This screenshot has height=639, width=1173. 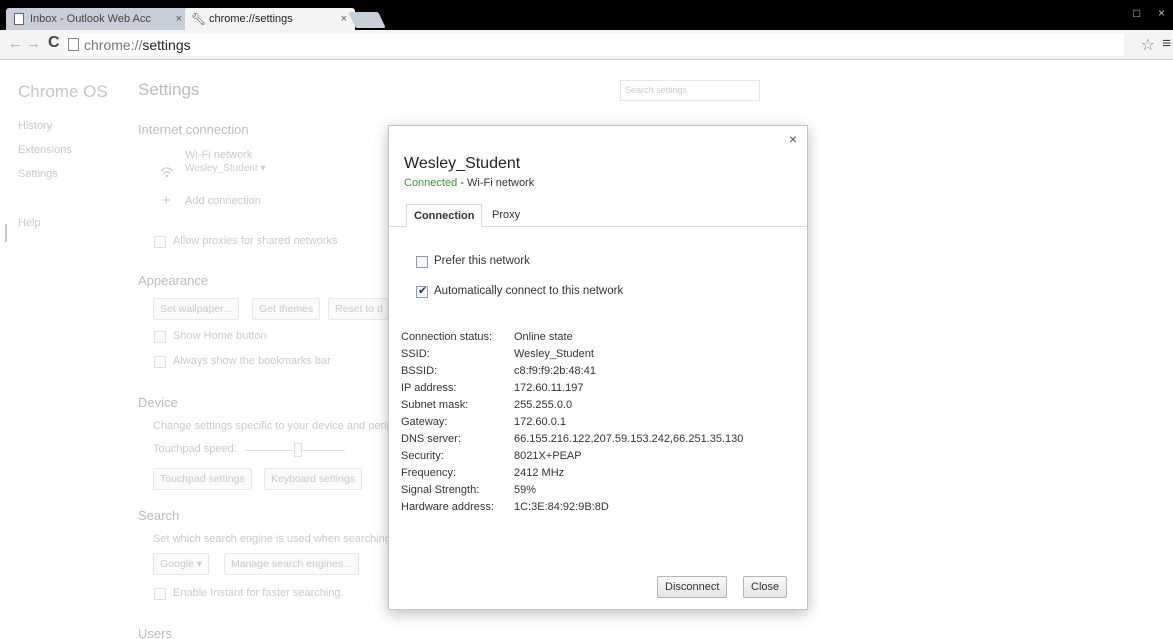 What do you see at coordinates (63, 91) in the screenshot?
I see `brand-title: Chrome OS` at bounding box center [63, 91].